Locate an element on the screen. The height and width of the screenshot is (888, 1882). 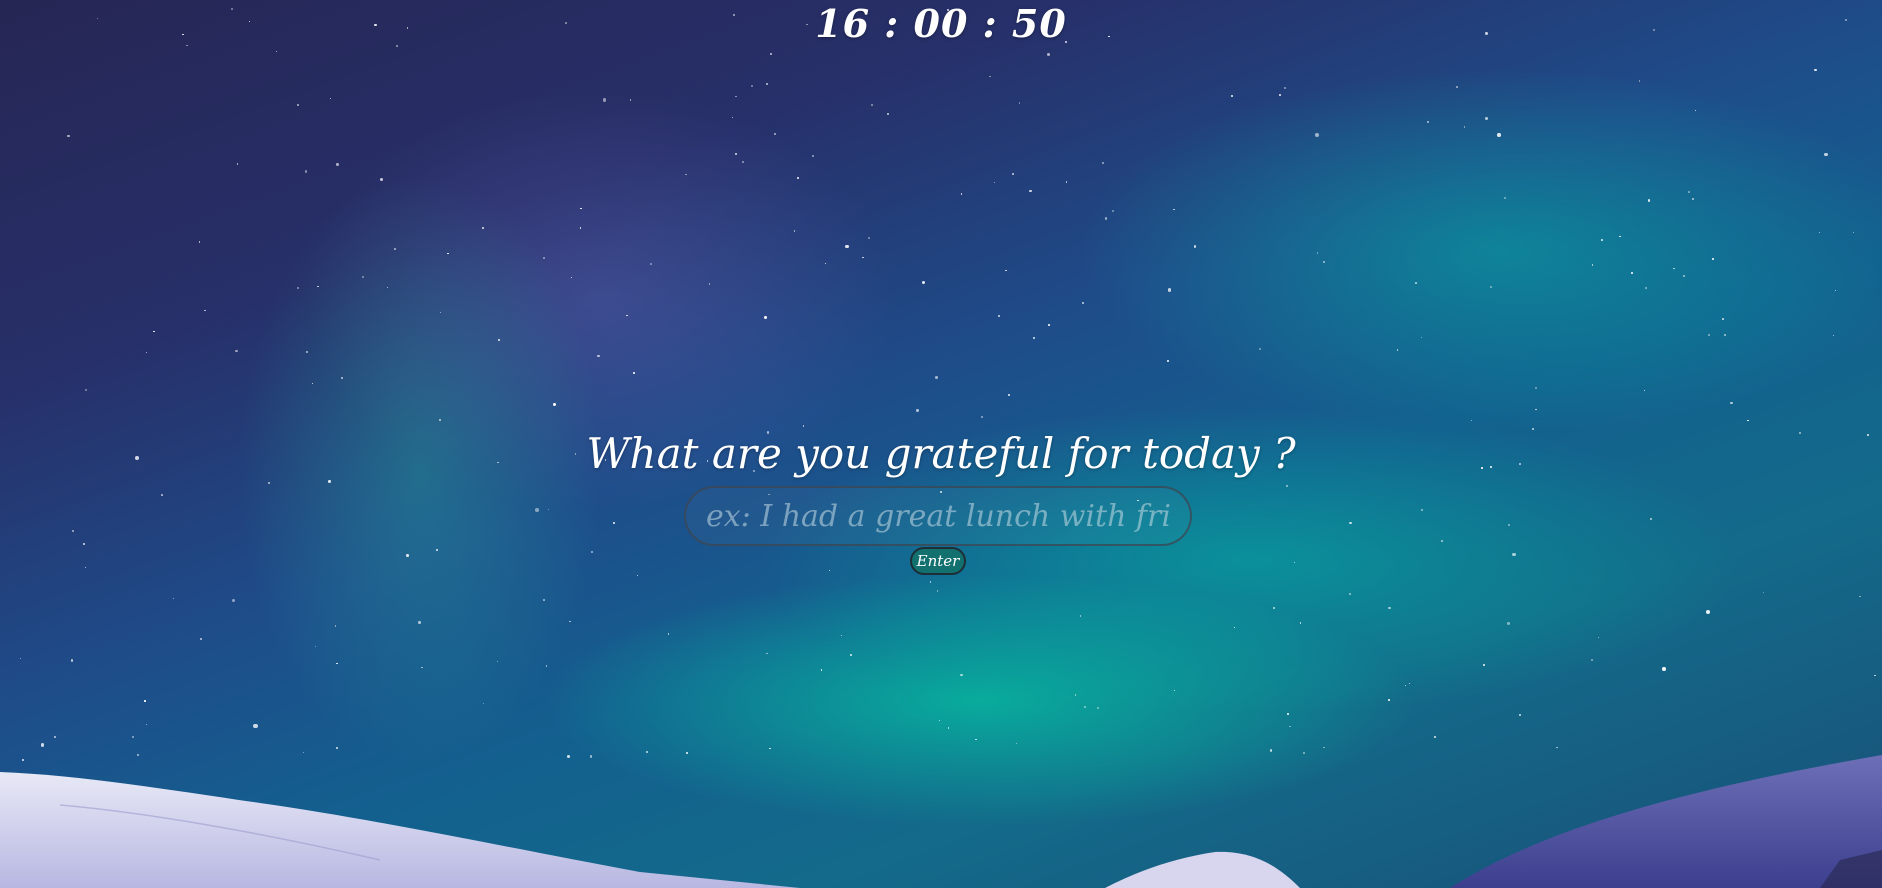
clock-display: 16 : 00 : 50 is located at coordinates (941, 23).